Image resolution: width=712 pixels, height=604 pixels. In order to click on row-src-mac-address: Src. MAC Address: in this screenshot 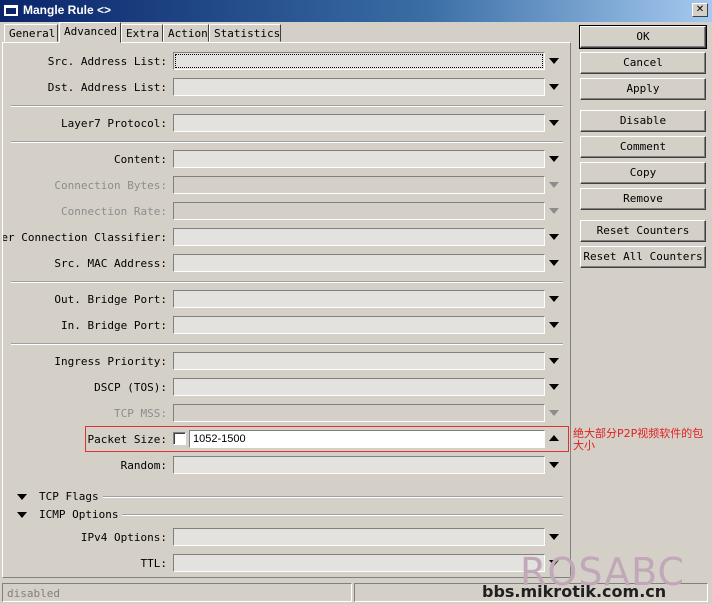, I will do `click(286, 264)`.